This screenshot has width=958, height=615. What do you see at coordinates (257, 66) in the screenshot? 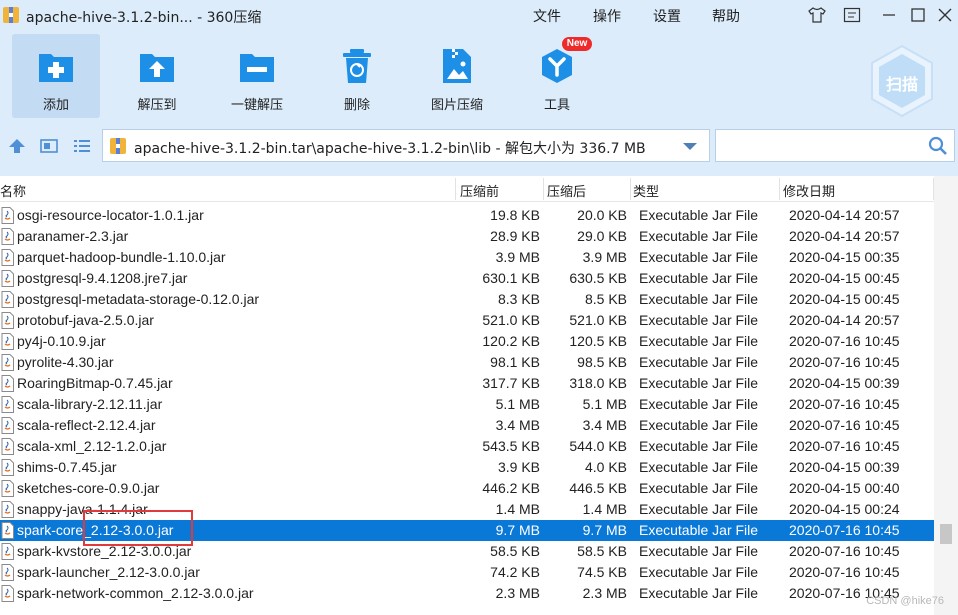
I see `one-click-extract-icon` at bounding box center [257, 66].